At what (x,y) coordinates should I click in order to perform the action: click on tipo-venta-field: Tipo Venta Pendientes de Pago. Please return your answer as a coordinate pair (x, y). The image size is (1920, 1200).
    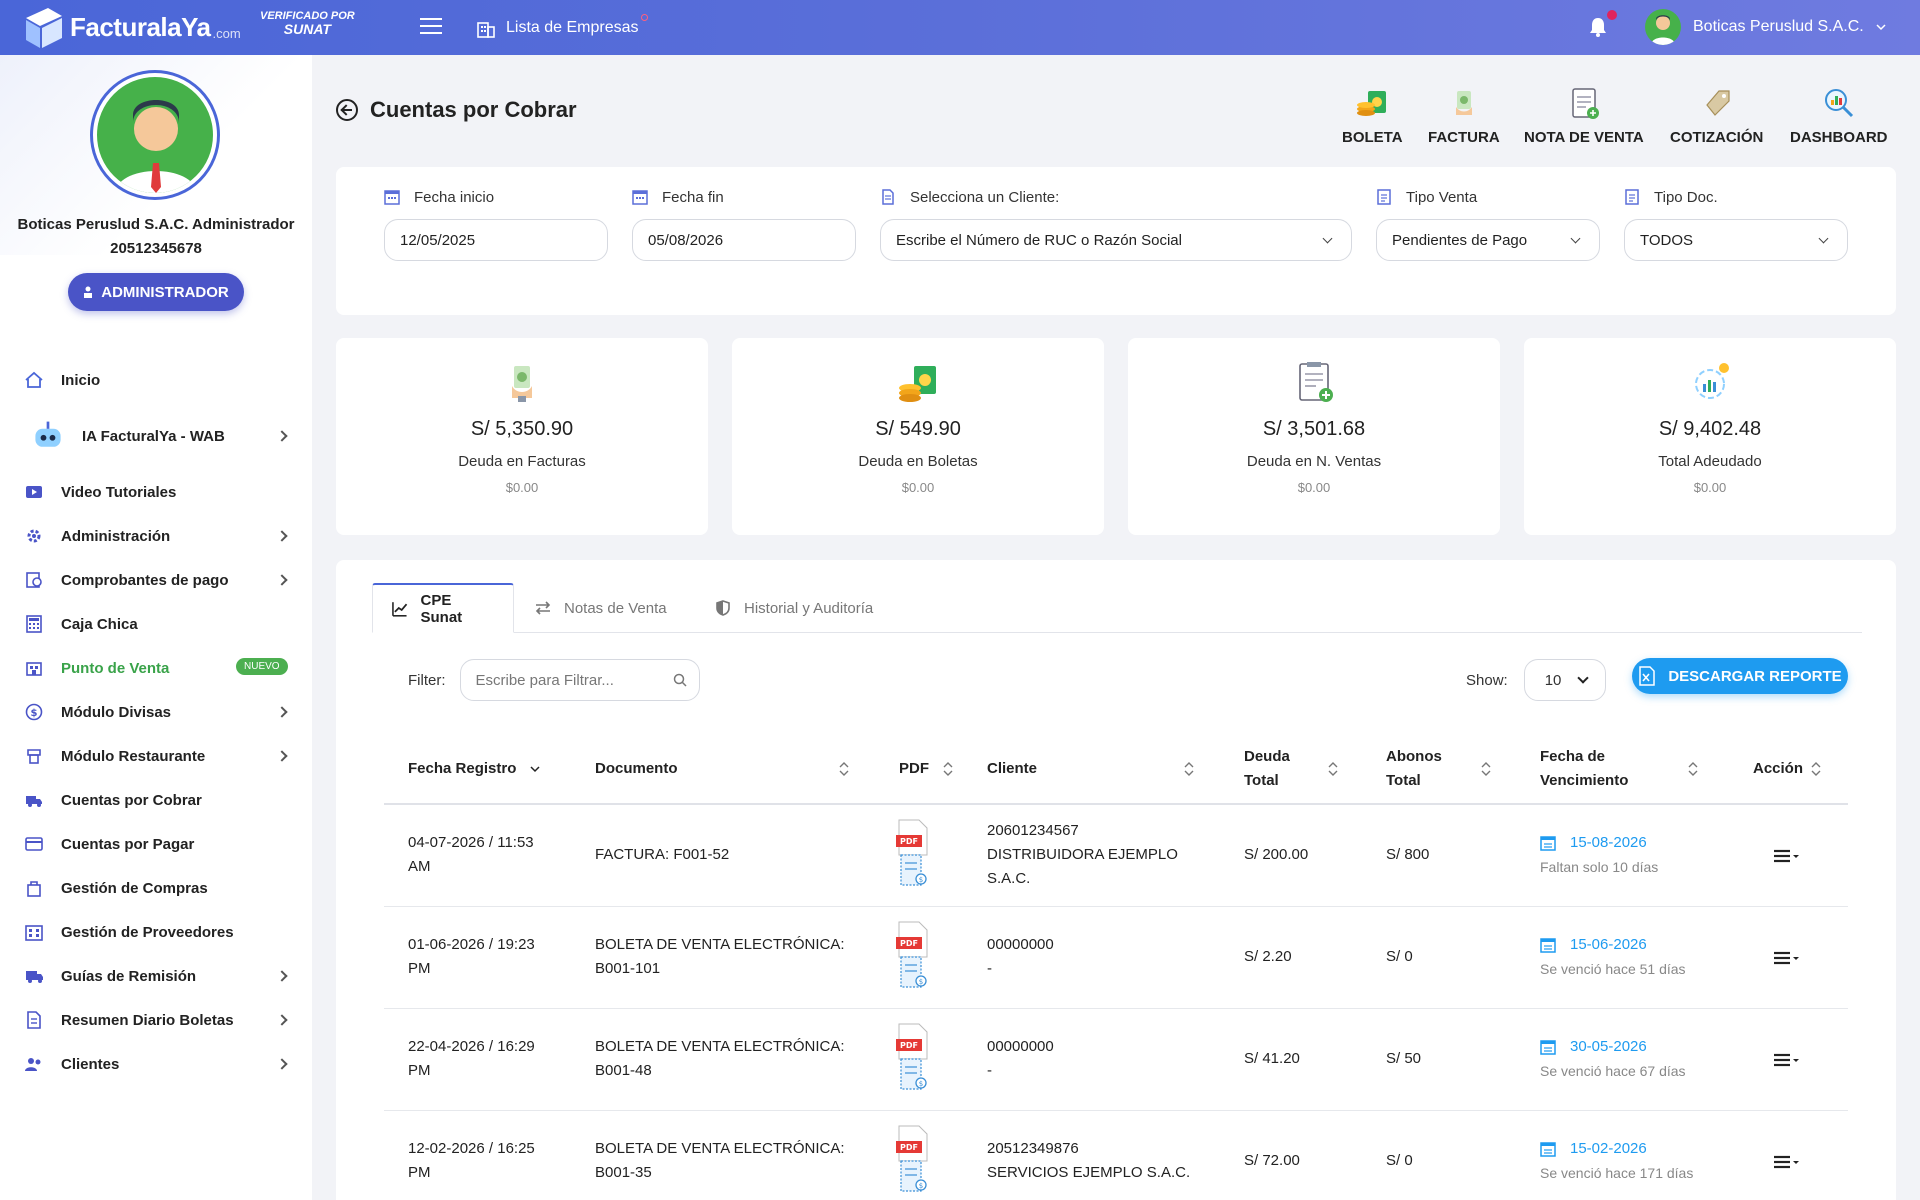
    Looking at the image, I should click on (1488, 224).